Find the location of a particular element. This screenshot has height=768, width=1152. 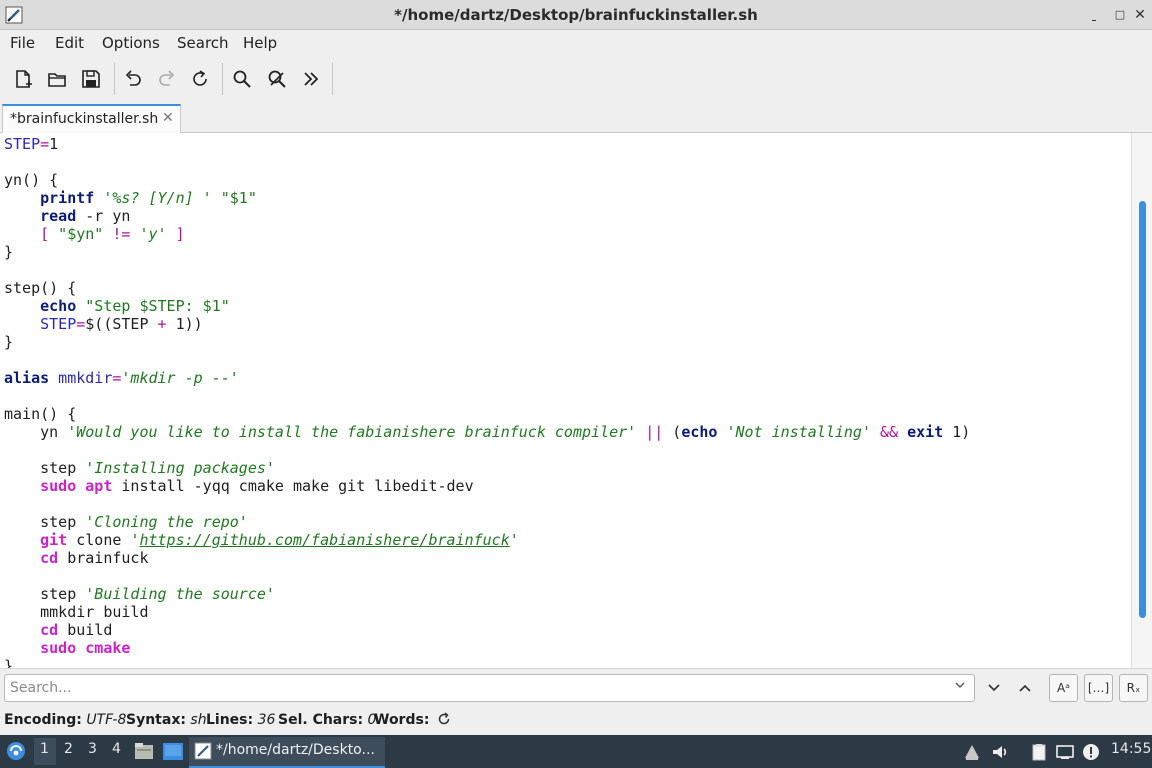

status-sel-chars: Sel. Chars: 0 is located at coordinates (327, 720).